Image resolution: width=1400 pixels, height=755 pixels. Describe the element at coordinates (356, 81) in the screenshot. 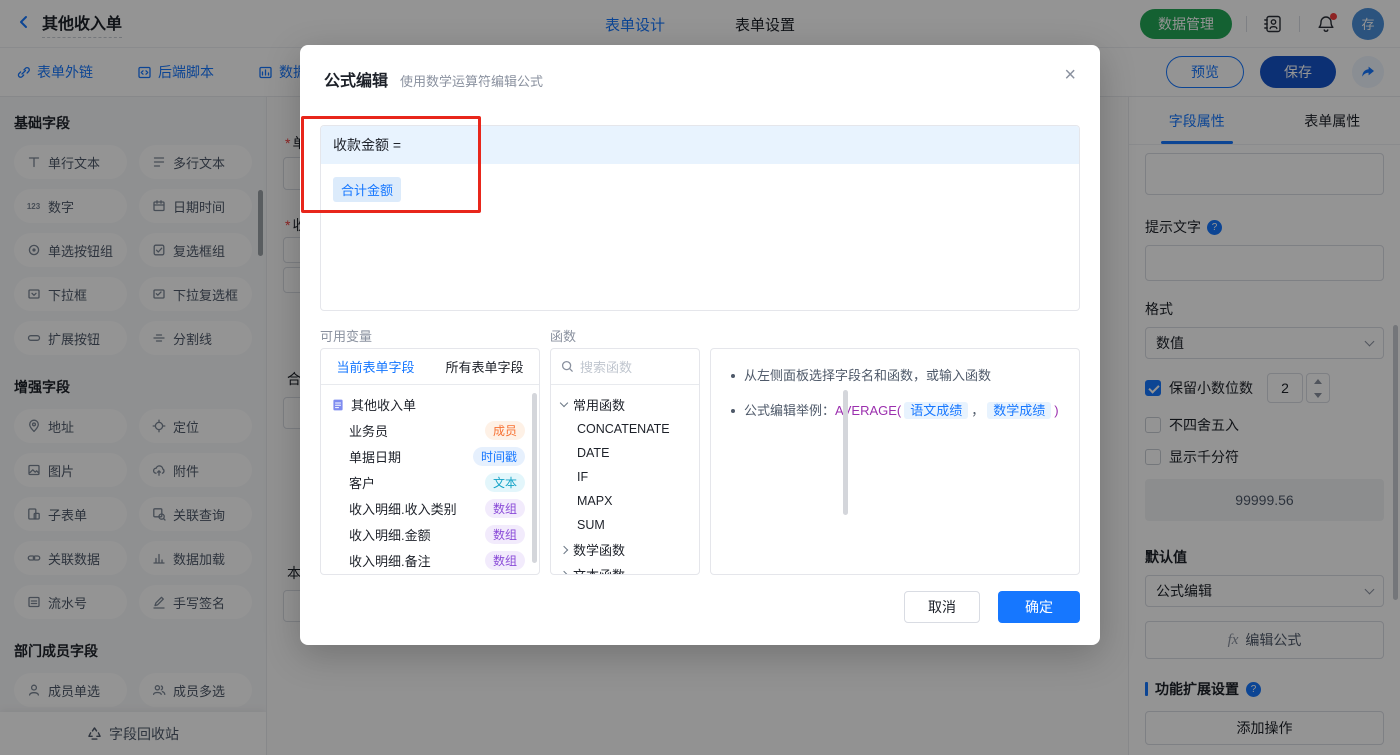

I see `modal-title: 公式编辑` at that location.